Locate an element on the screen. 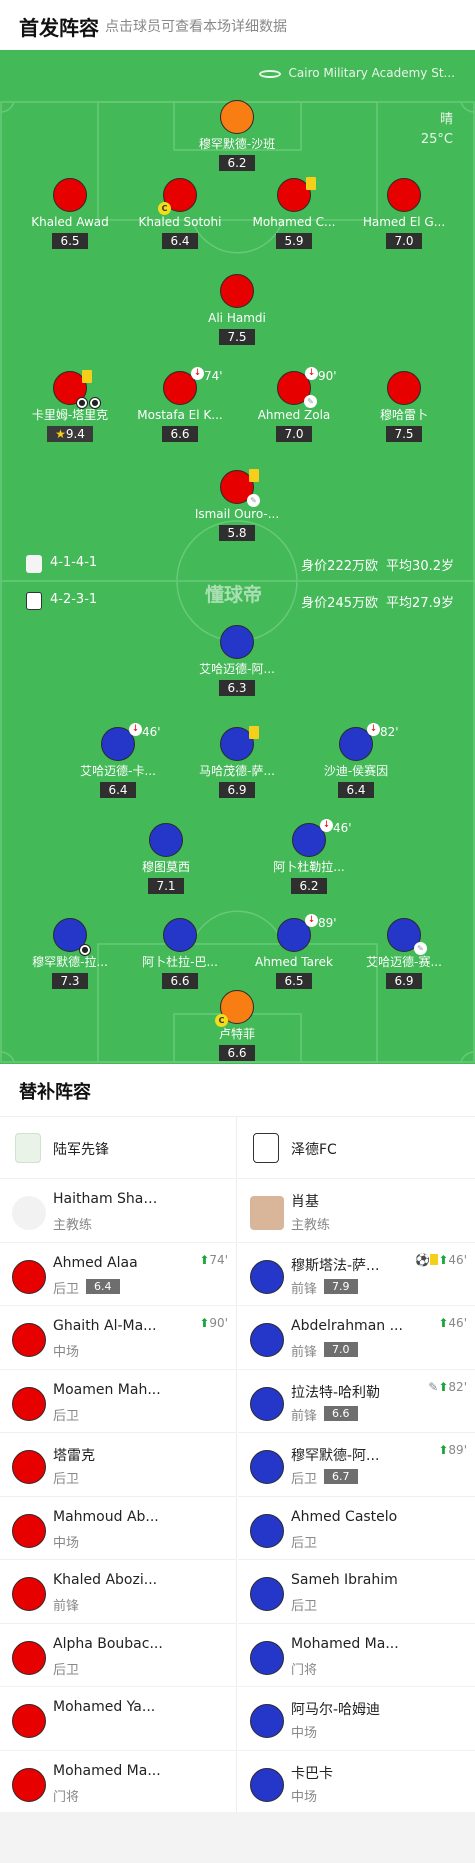  home-player: Ali Hamdi 7.5 is located at coordinates (237, 309).